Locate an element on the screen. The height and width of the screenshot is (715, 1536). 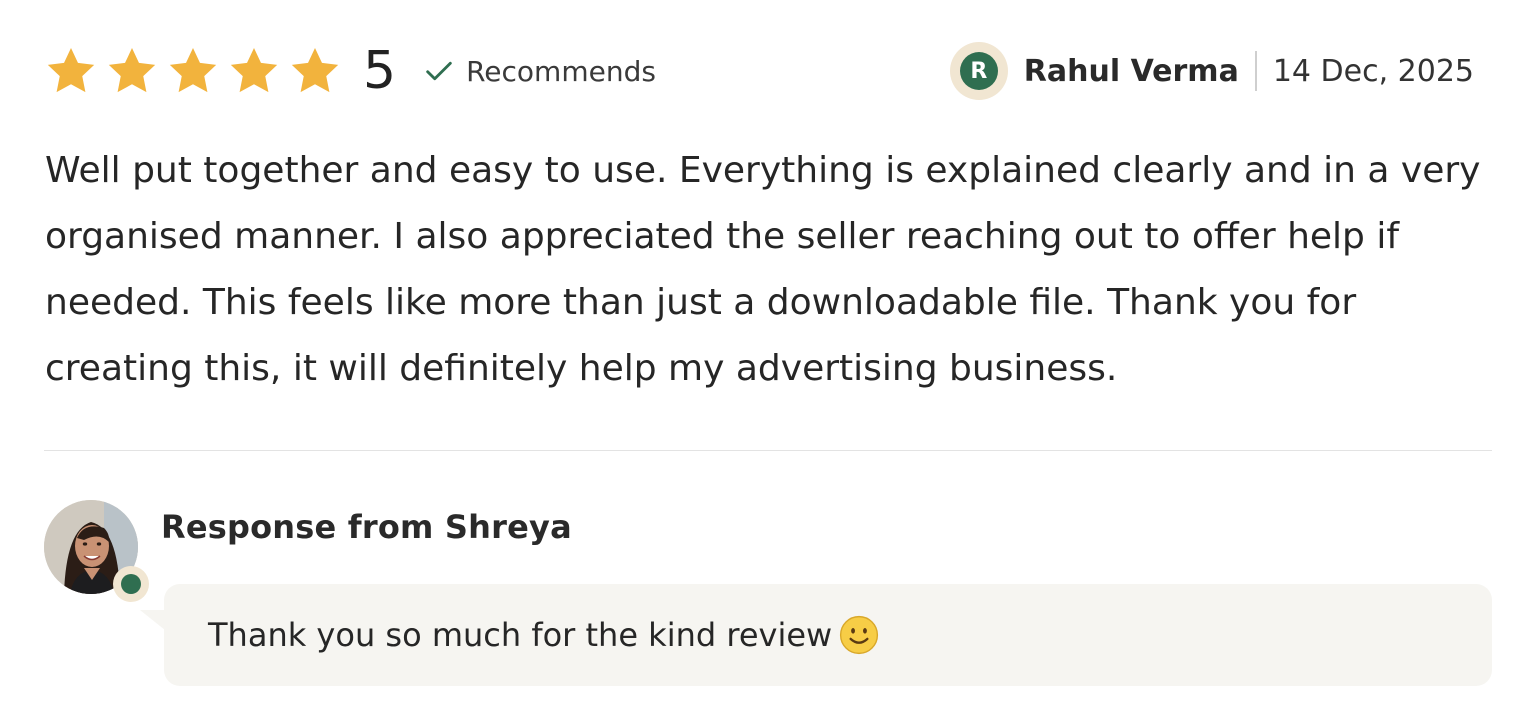
review-author: R Rahul Verma 14 Dec, 2025 is located at coordinates (1211, 71).